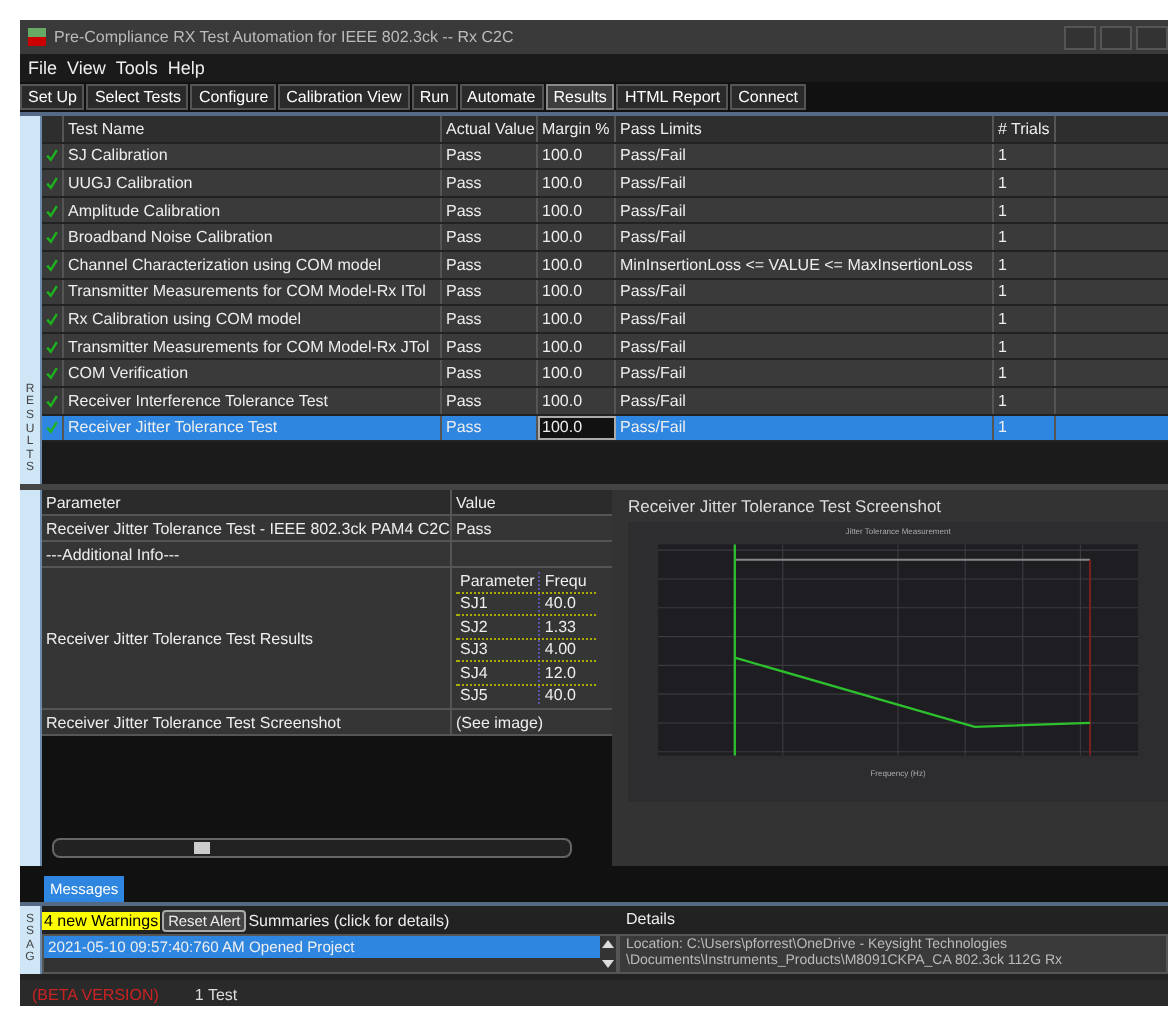  I want to click on app-icon, so click(37, 37).